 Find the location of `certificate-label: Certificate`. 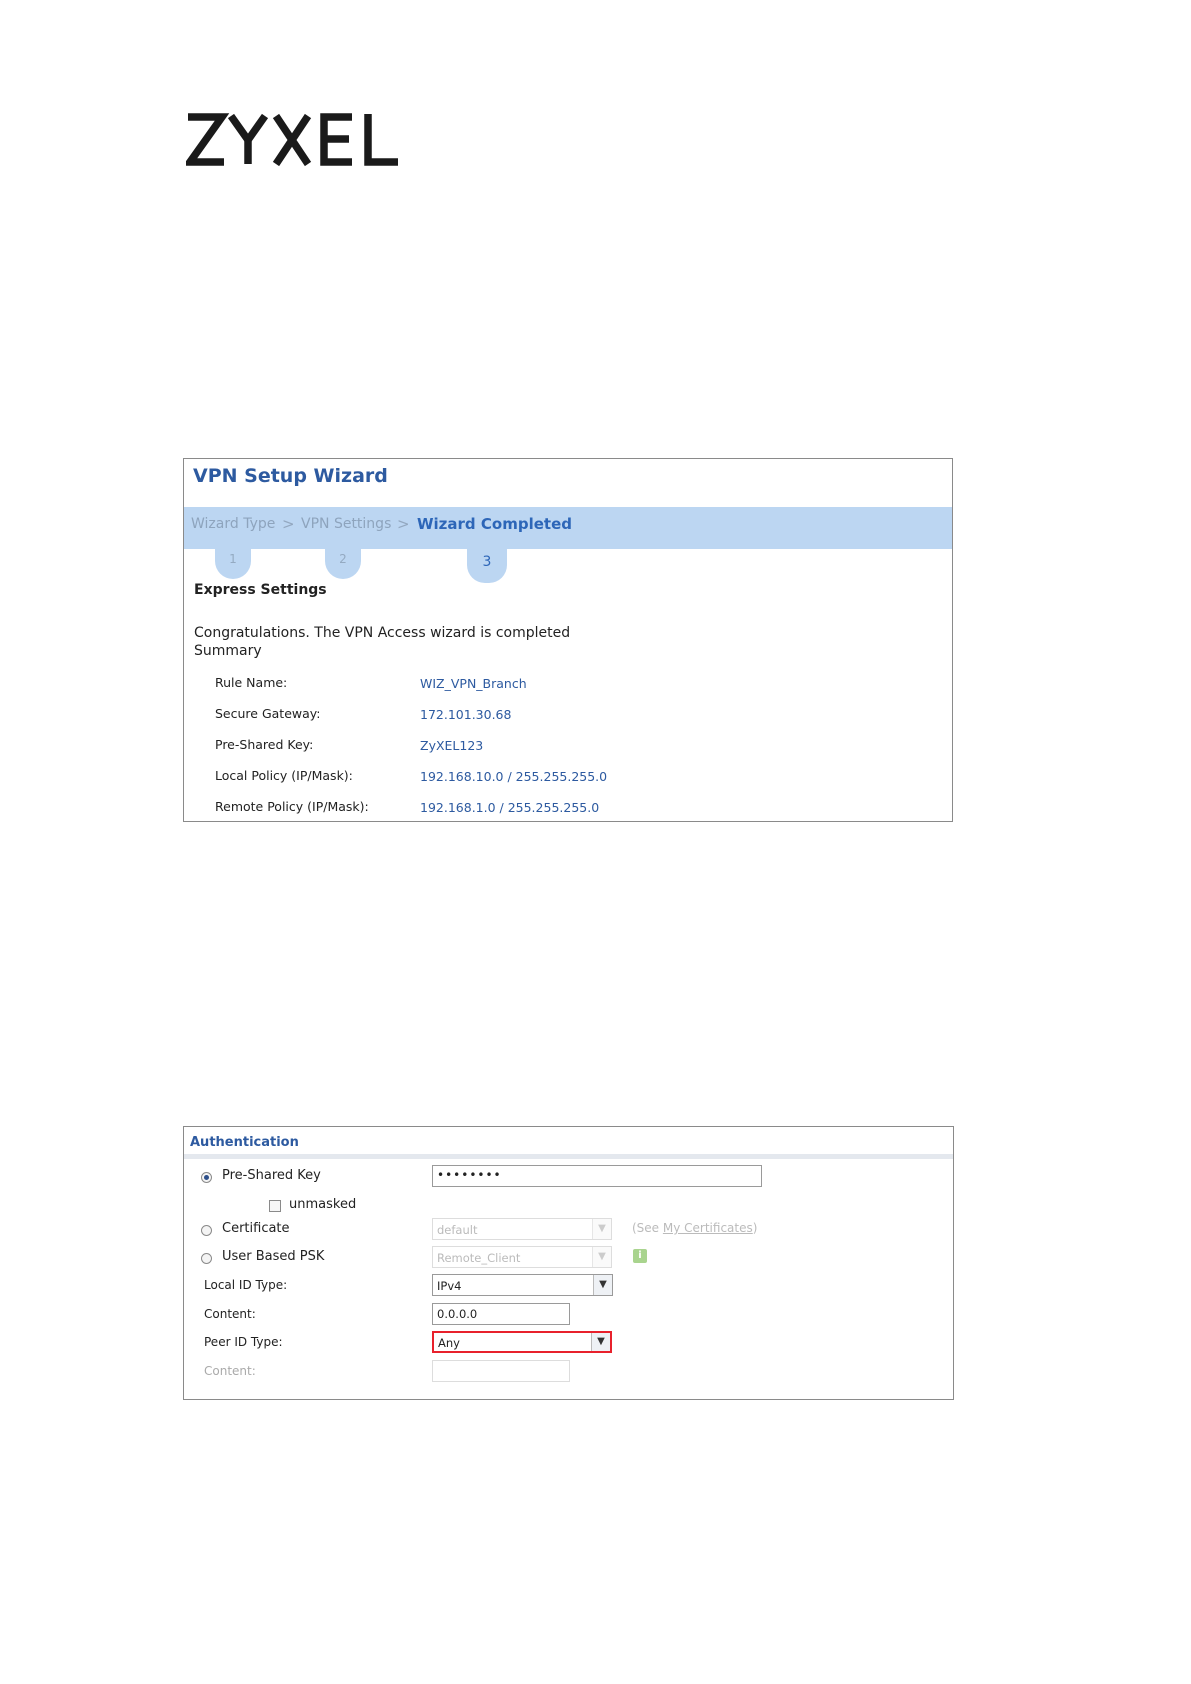

certificate-label: Certificate is located at coordinates (256, 1228).